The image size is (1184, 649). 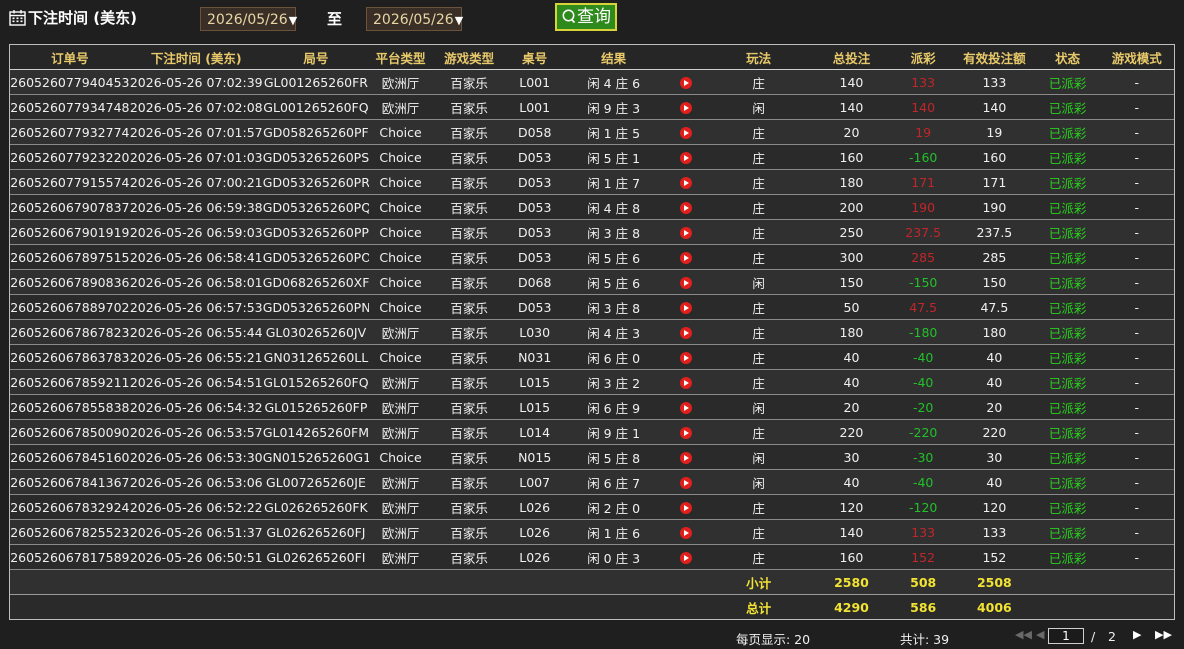 What do you see at coordinates (196, 207) in the screenshot?
I see `bet-time: 2026-05-26 06:59:38` at bounding box center [196, 207].